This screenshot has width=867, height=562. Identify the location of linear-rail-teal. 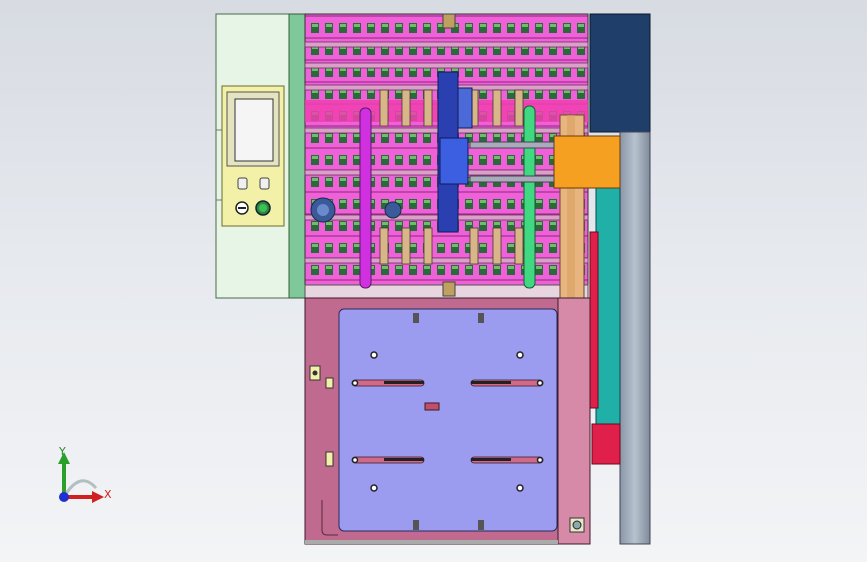
(608, 305).